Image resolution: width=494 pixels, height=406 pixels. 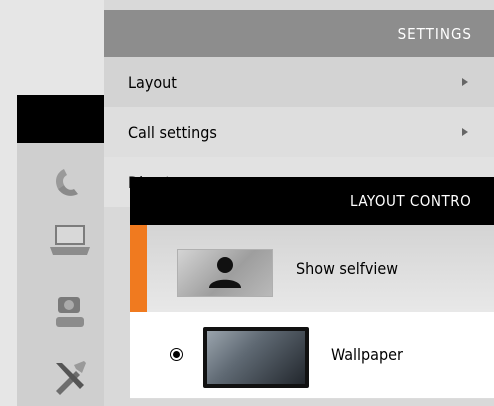 I want to click on wallpaper-preview, so click(x=256, y=357).